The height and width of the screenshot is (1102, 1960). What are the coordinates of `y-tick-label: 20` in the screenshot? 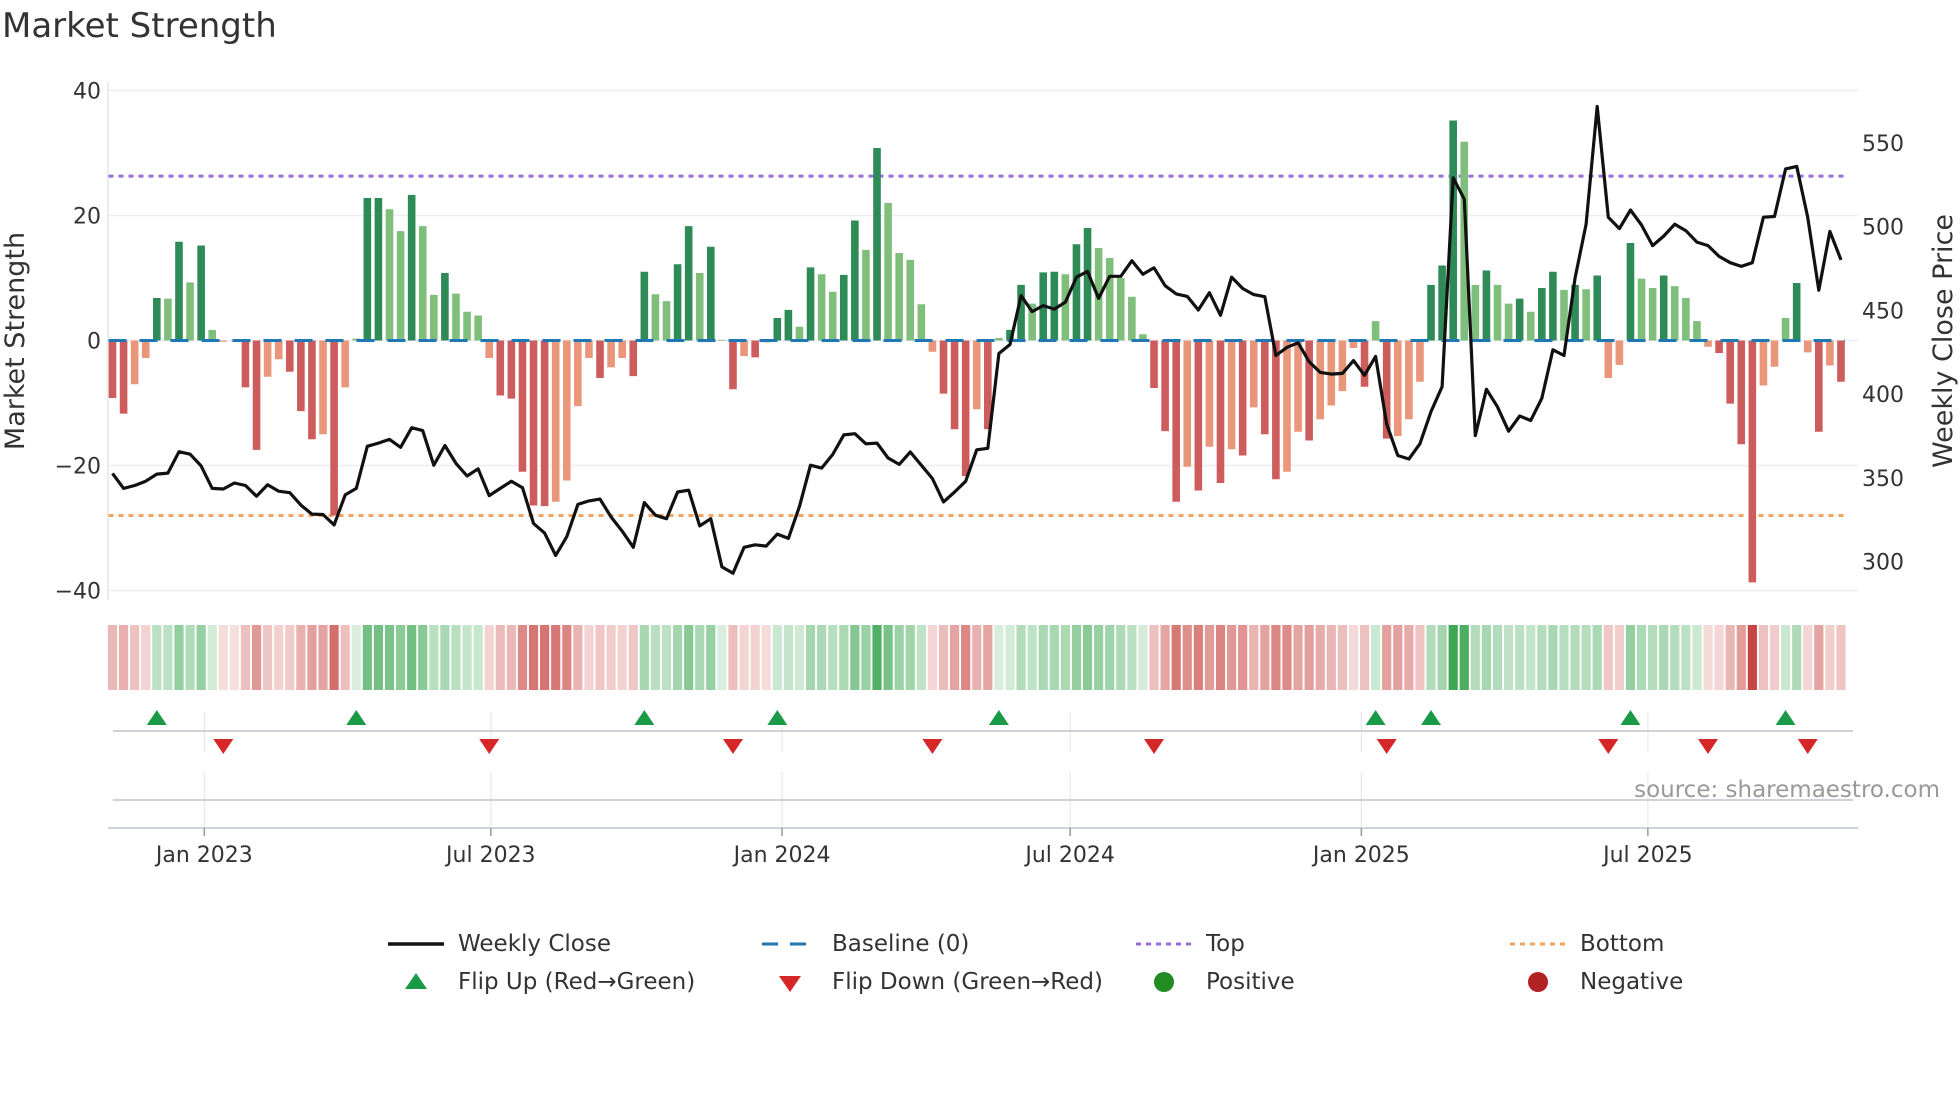 It's located at (87, 217).